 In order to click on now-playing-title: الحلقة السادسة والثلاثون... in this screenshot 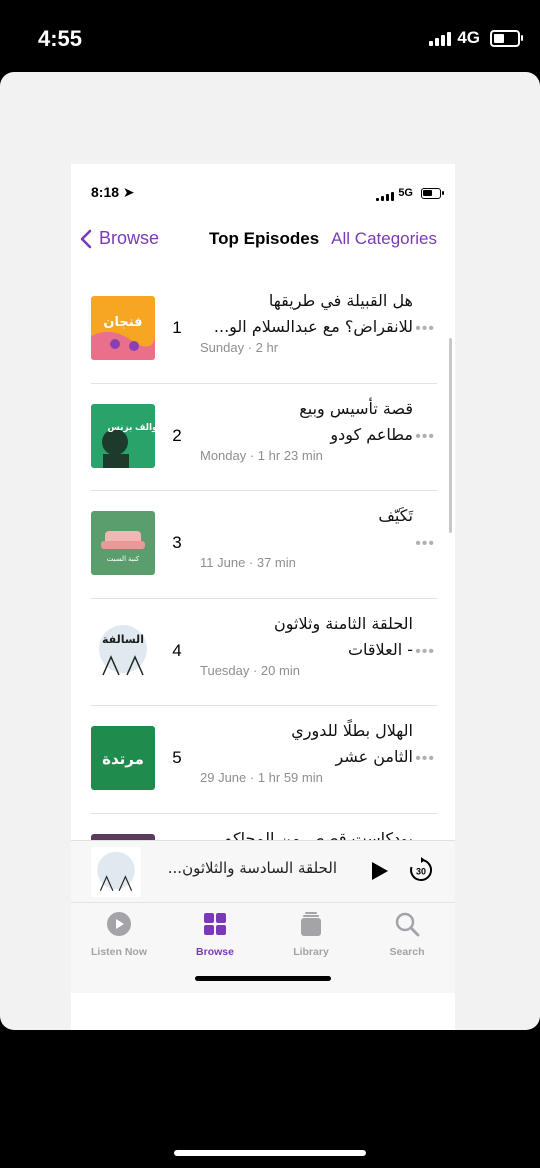, I will do `click(252, 868)`.